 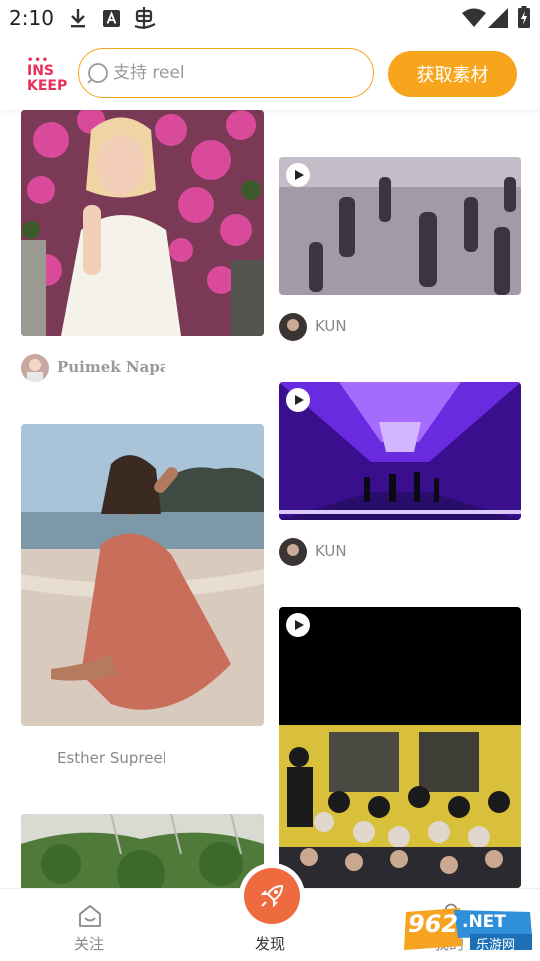 I want to click on top-header: ••• INS KEEP 获取素材, so click(x=270, y=74).